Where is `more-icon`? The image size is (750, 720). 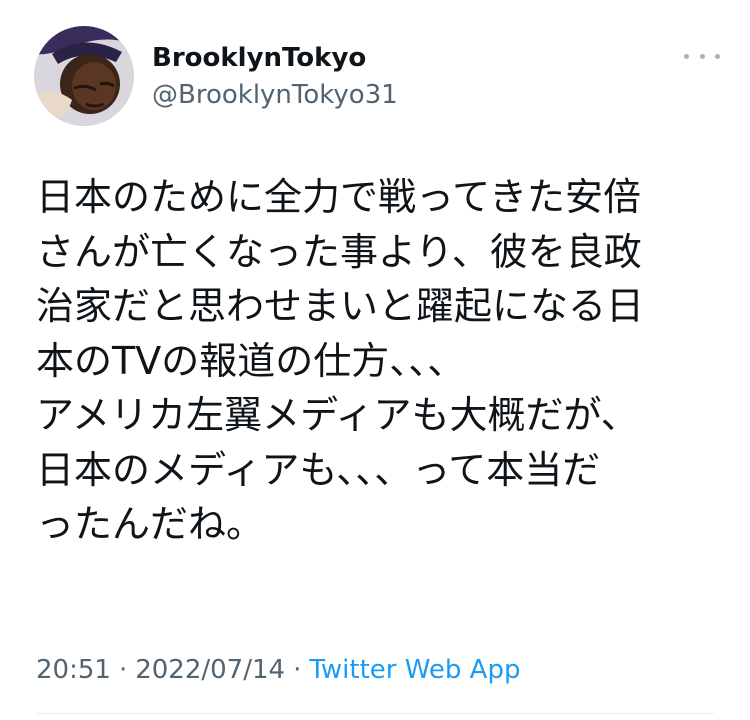 more-icon is located at coordinates (702, 56).